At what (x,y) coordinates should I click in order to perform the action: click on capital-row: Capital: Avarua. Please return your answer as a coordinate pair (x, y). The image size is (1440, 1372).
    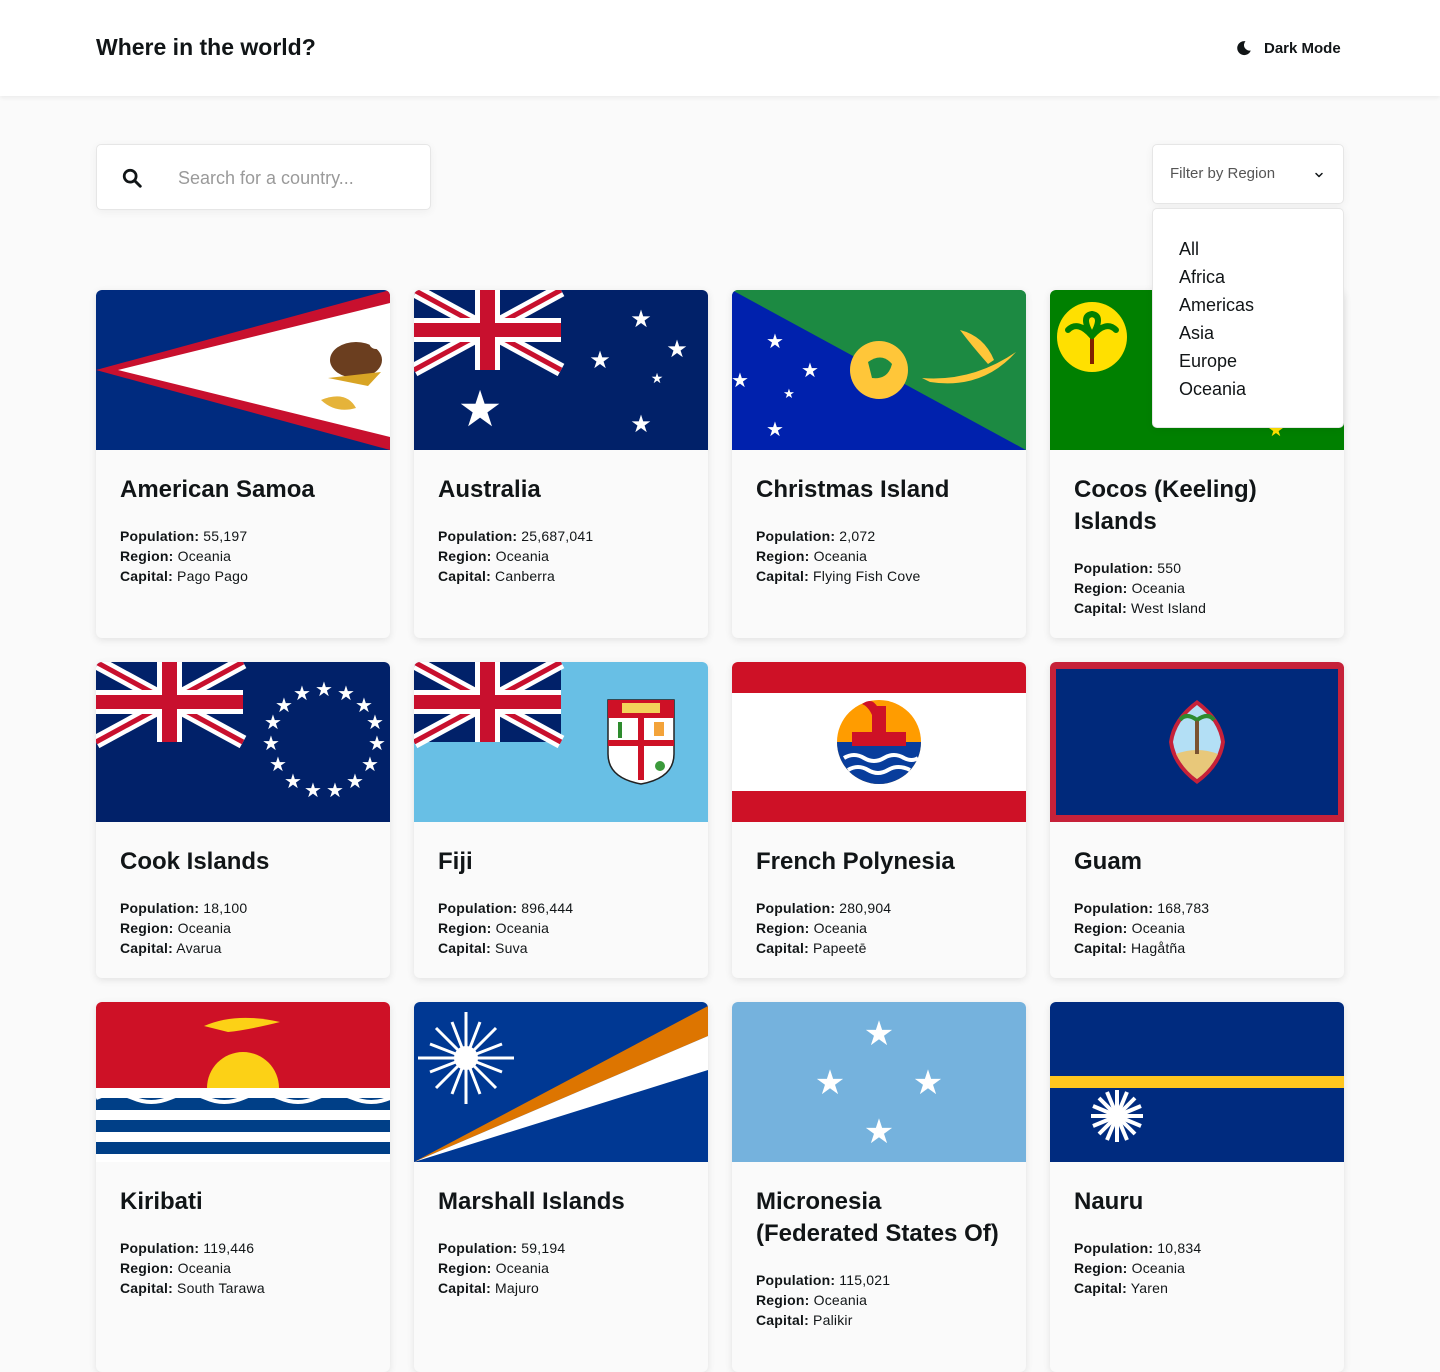
    Looking at the image, I should click on (171, 948).